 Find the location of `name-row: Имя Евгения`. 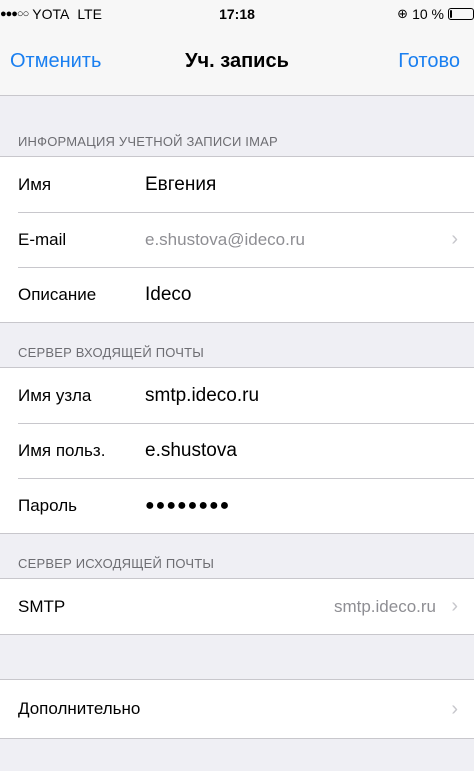

name-row: Имя Евгения is located at coordinates (237, 184).